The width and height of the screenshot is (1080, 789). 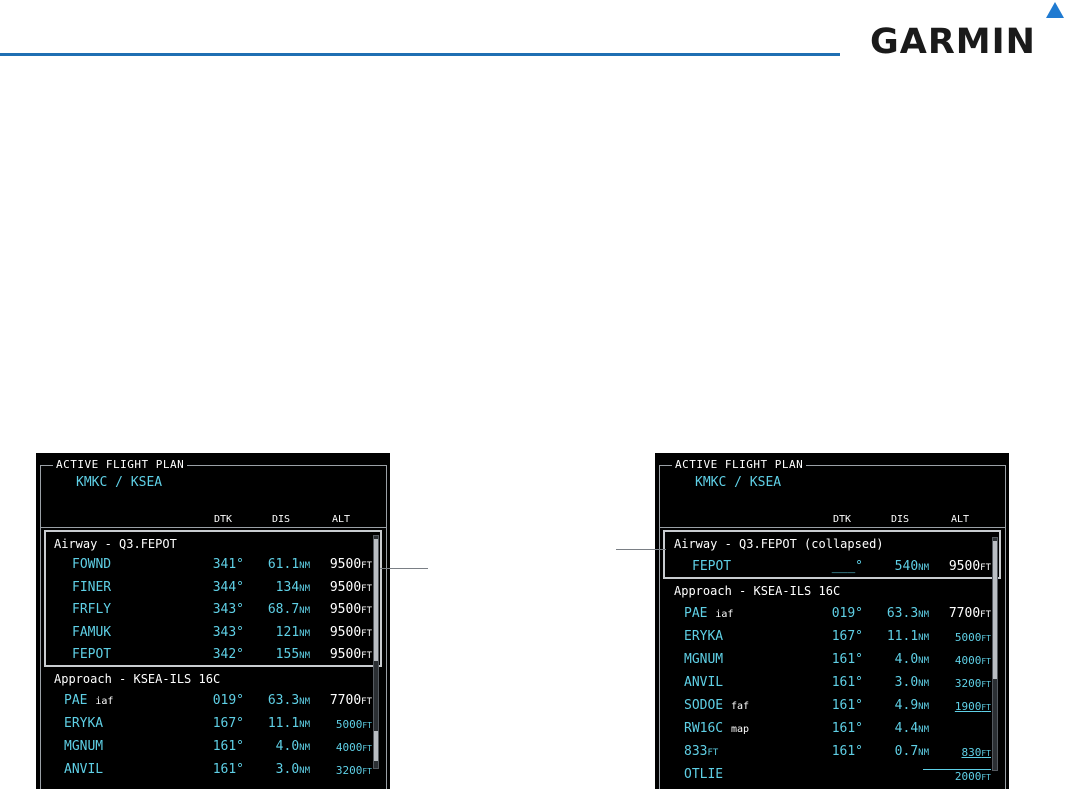 I want to click on garmin-delta-icon, so click(x=1055, y=10).